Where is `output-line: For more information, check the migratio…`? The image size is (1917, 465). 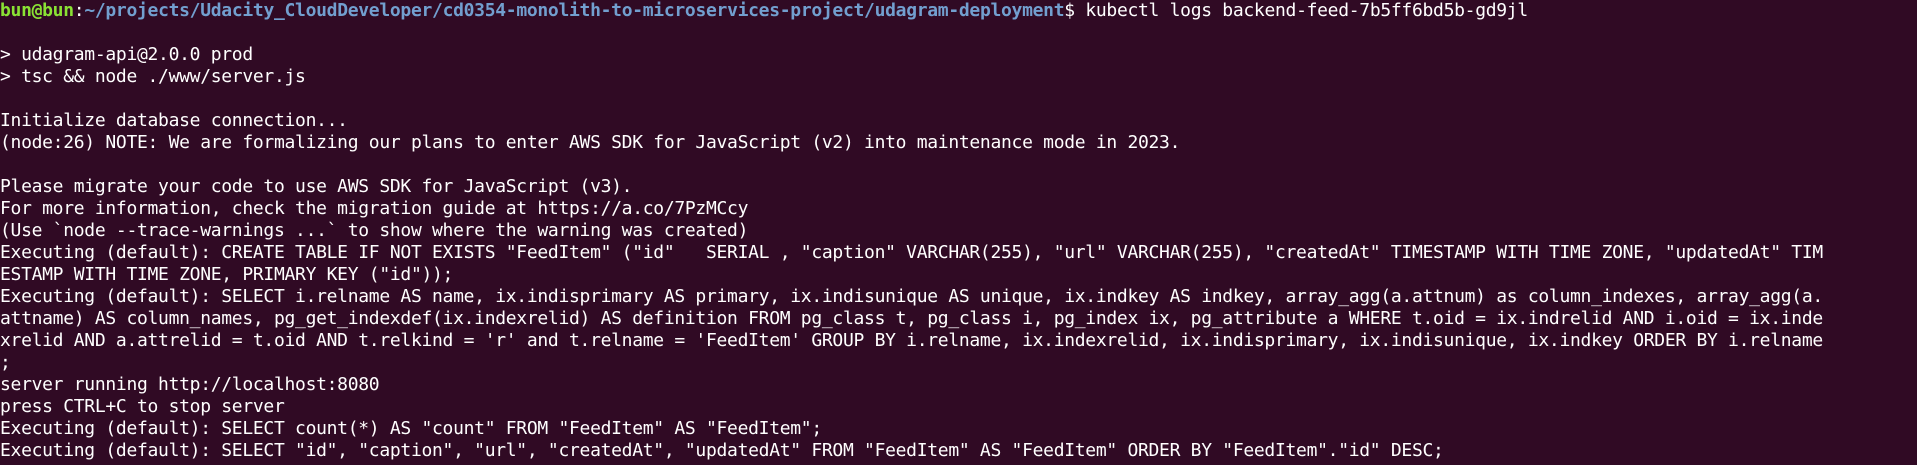
output-line: For more information, check the migratio… is located at coordinates (374, 208).